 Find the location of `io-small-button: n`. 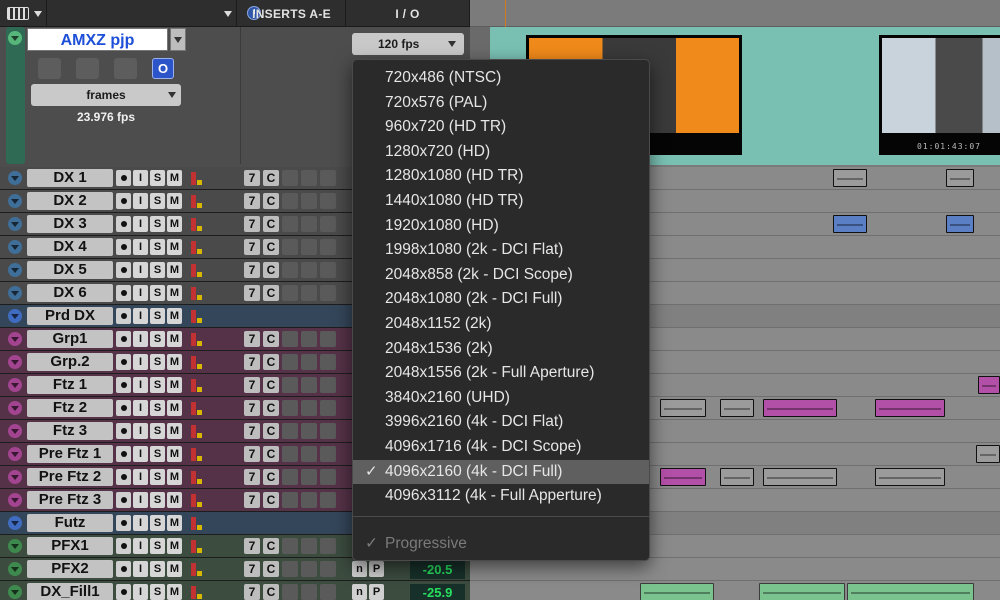

io-small-button: n is located at coordinates (359, 592).